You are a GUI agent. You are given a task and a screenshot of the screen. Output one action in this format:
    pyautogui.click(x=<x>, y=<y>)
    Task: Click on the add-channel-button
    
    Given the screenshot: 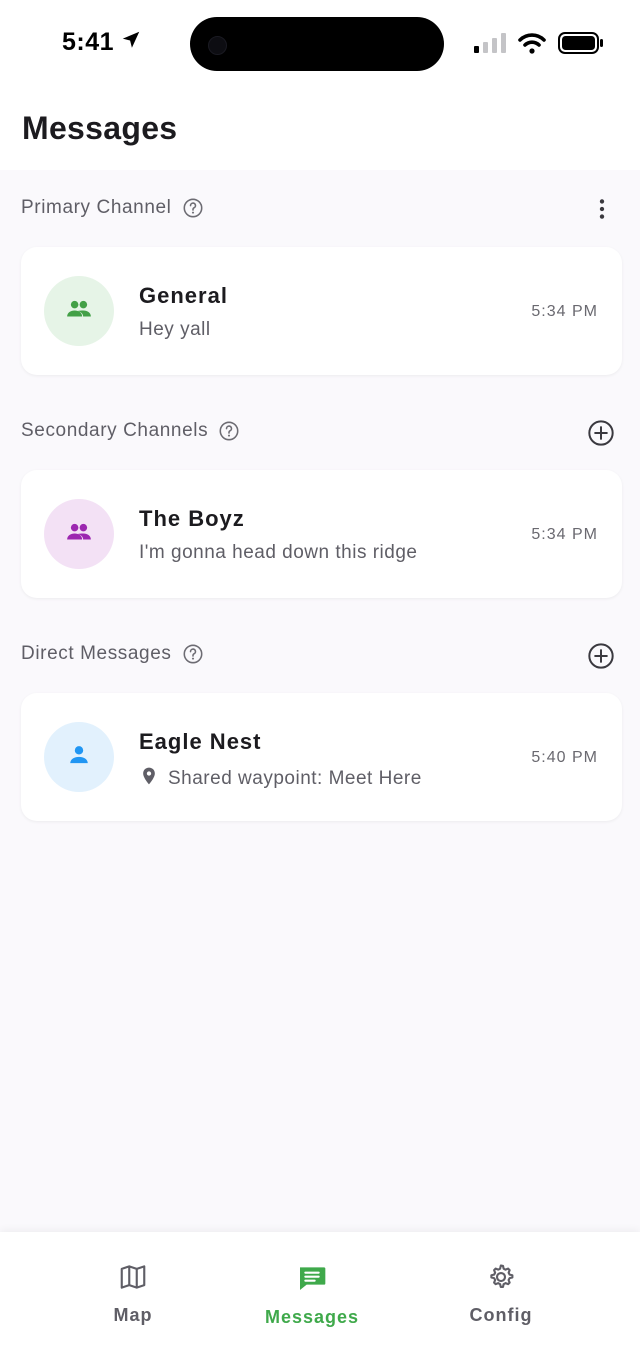 What is the action you would take?
    pyautogui.click(x=601, y=433)
    